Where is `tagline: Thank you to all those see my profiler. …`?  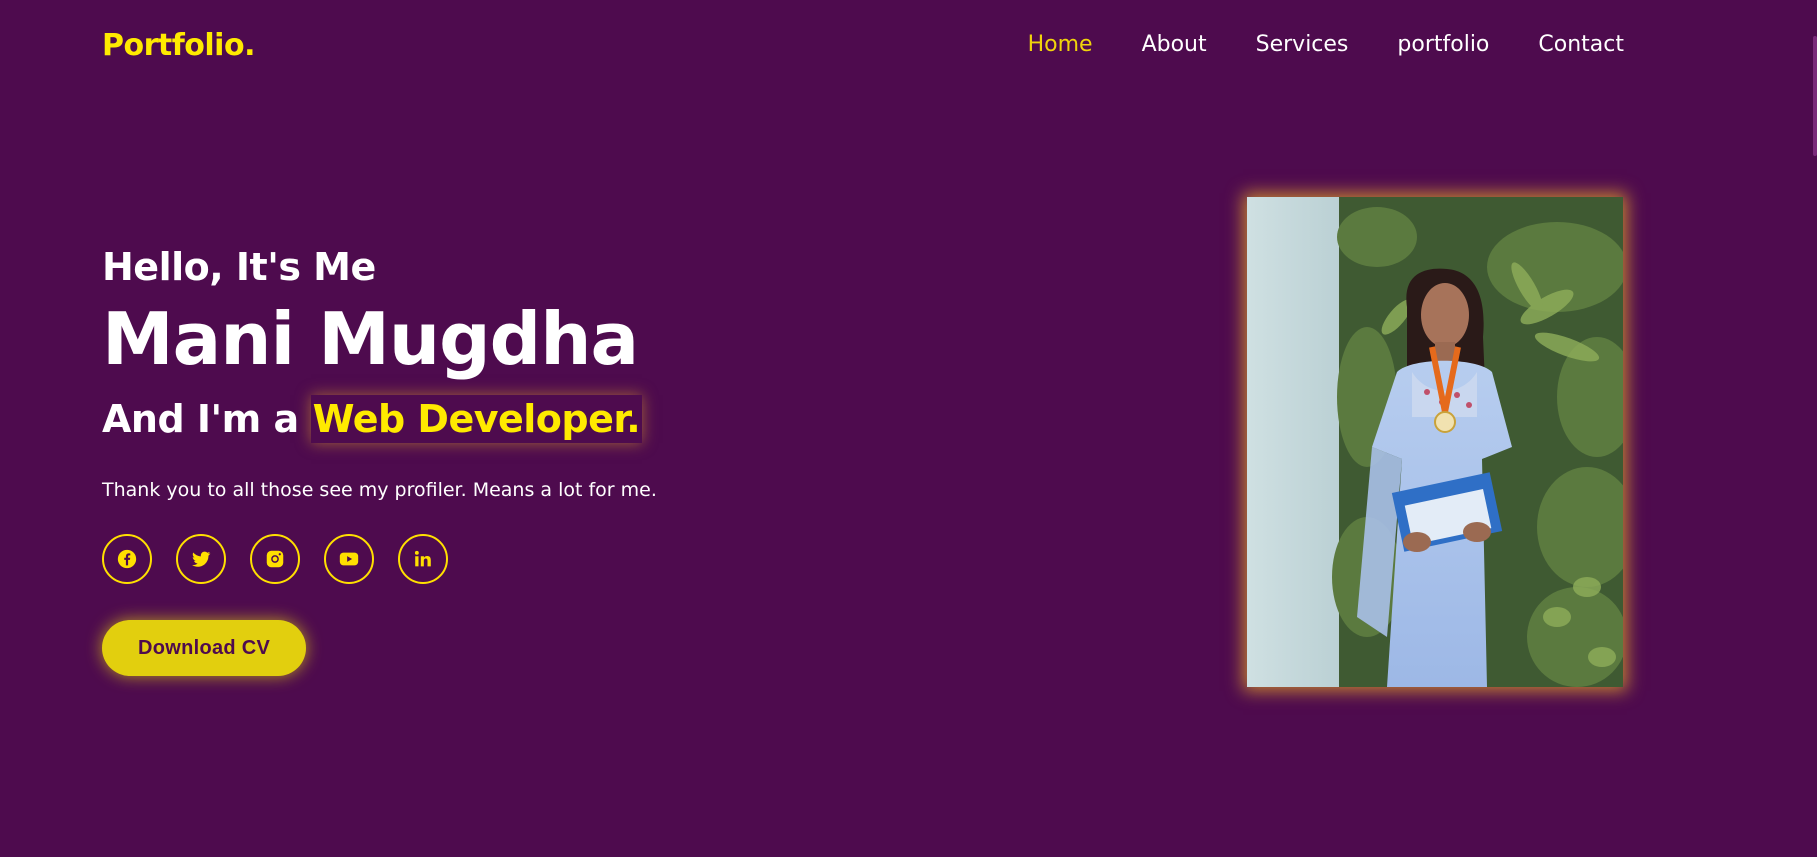 tagline: Thank you to all those see my profiler. … is located at coordinates (379, 490).